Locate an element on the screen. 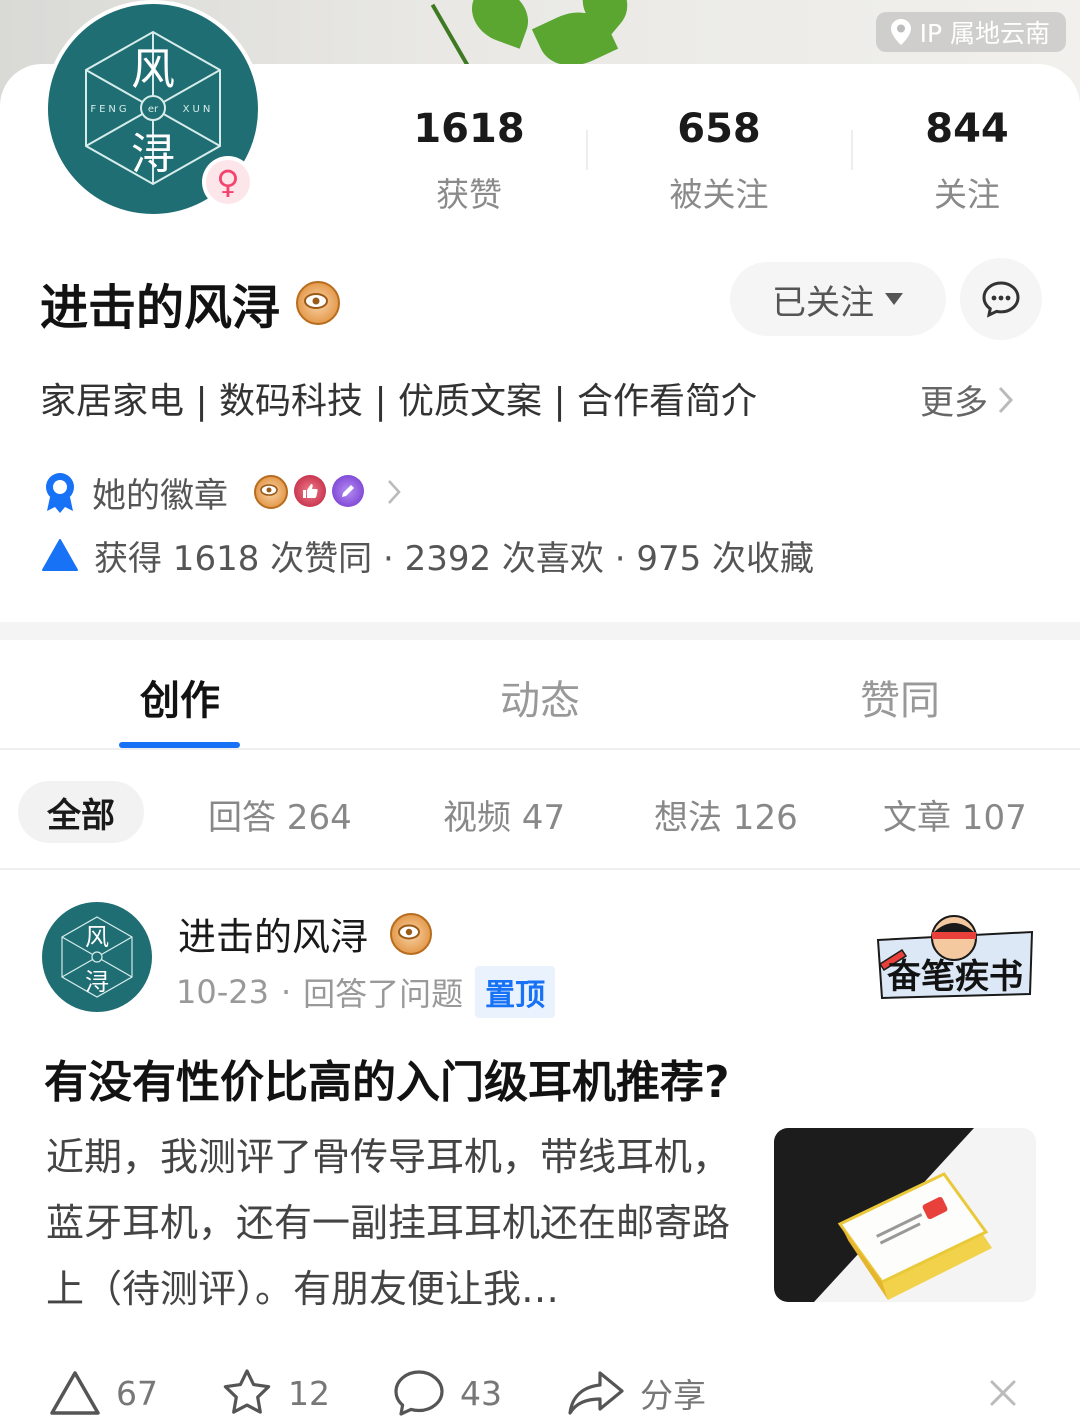  ip-location-badge: IP 属地云南 is located at coordinates (970, 32).